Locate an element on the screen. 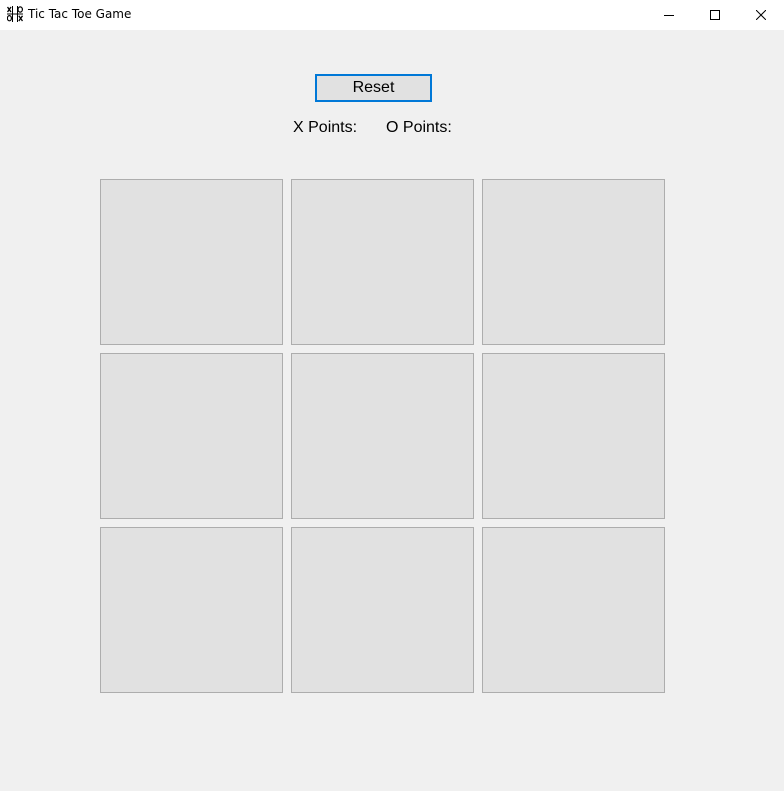  reset-button: Reset is located at coordinates (373, 88).